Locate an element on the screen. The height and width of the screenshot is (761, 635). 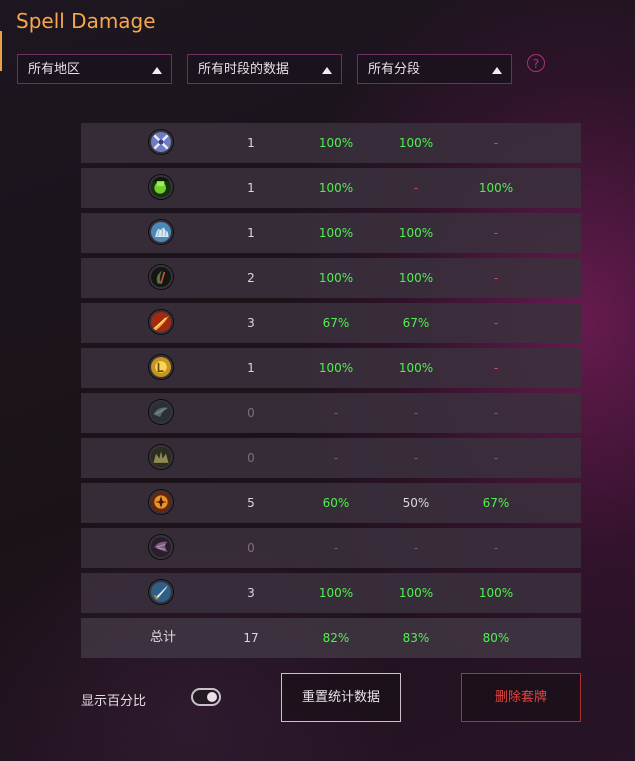
total-percent-1: 82% is located at coordinates (336, 638).